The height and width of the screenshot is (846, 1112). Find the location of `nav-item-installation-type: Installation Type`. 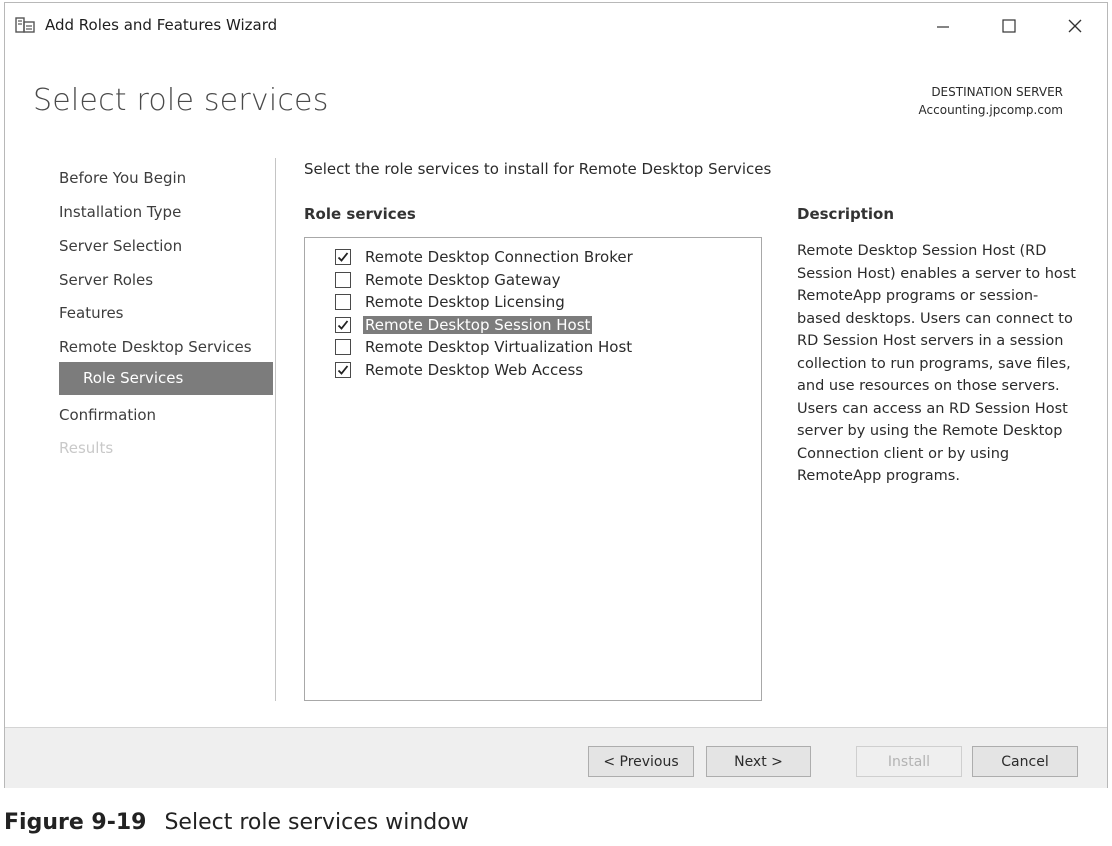

nav-item-installation-type: Installation Type is located at coordinates (120, 212).